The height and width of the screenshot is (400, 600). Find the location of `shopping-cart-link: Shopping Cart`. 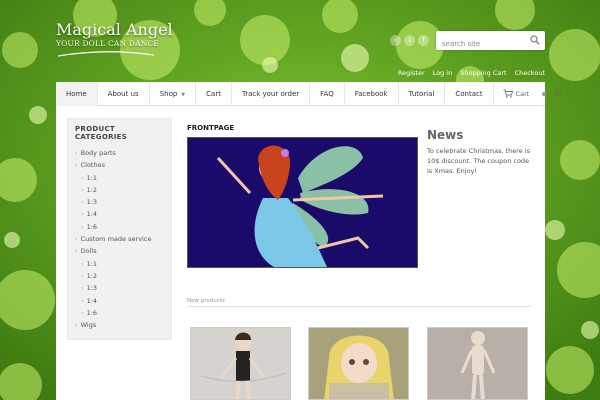

shopping-cart-link: Shopping Cart is located at coordinates (483, 73).